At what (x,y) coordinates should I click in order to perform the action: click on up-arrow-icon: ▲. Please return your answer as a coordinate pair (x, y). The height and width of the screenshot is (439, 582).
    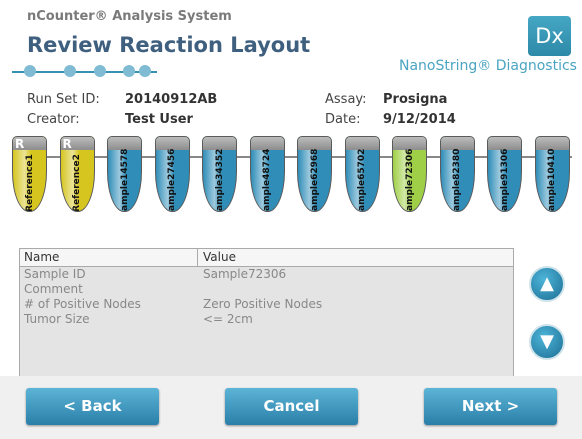
    Looking at the image, I should click on (547, 283).